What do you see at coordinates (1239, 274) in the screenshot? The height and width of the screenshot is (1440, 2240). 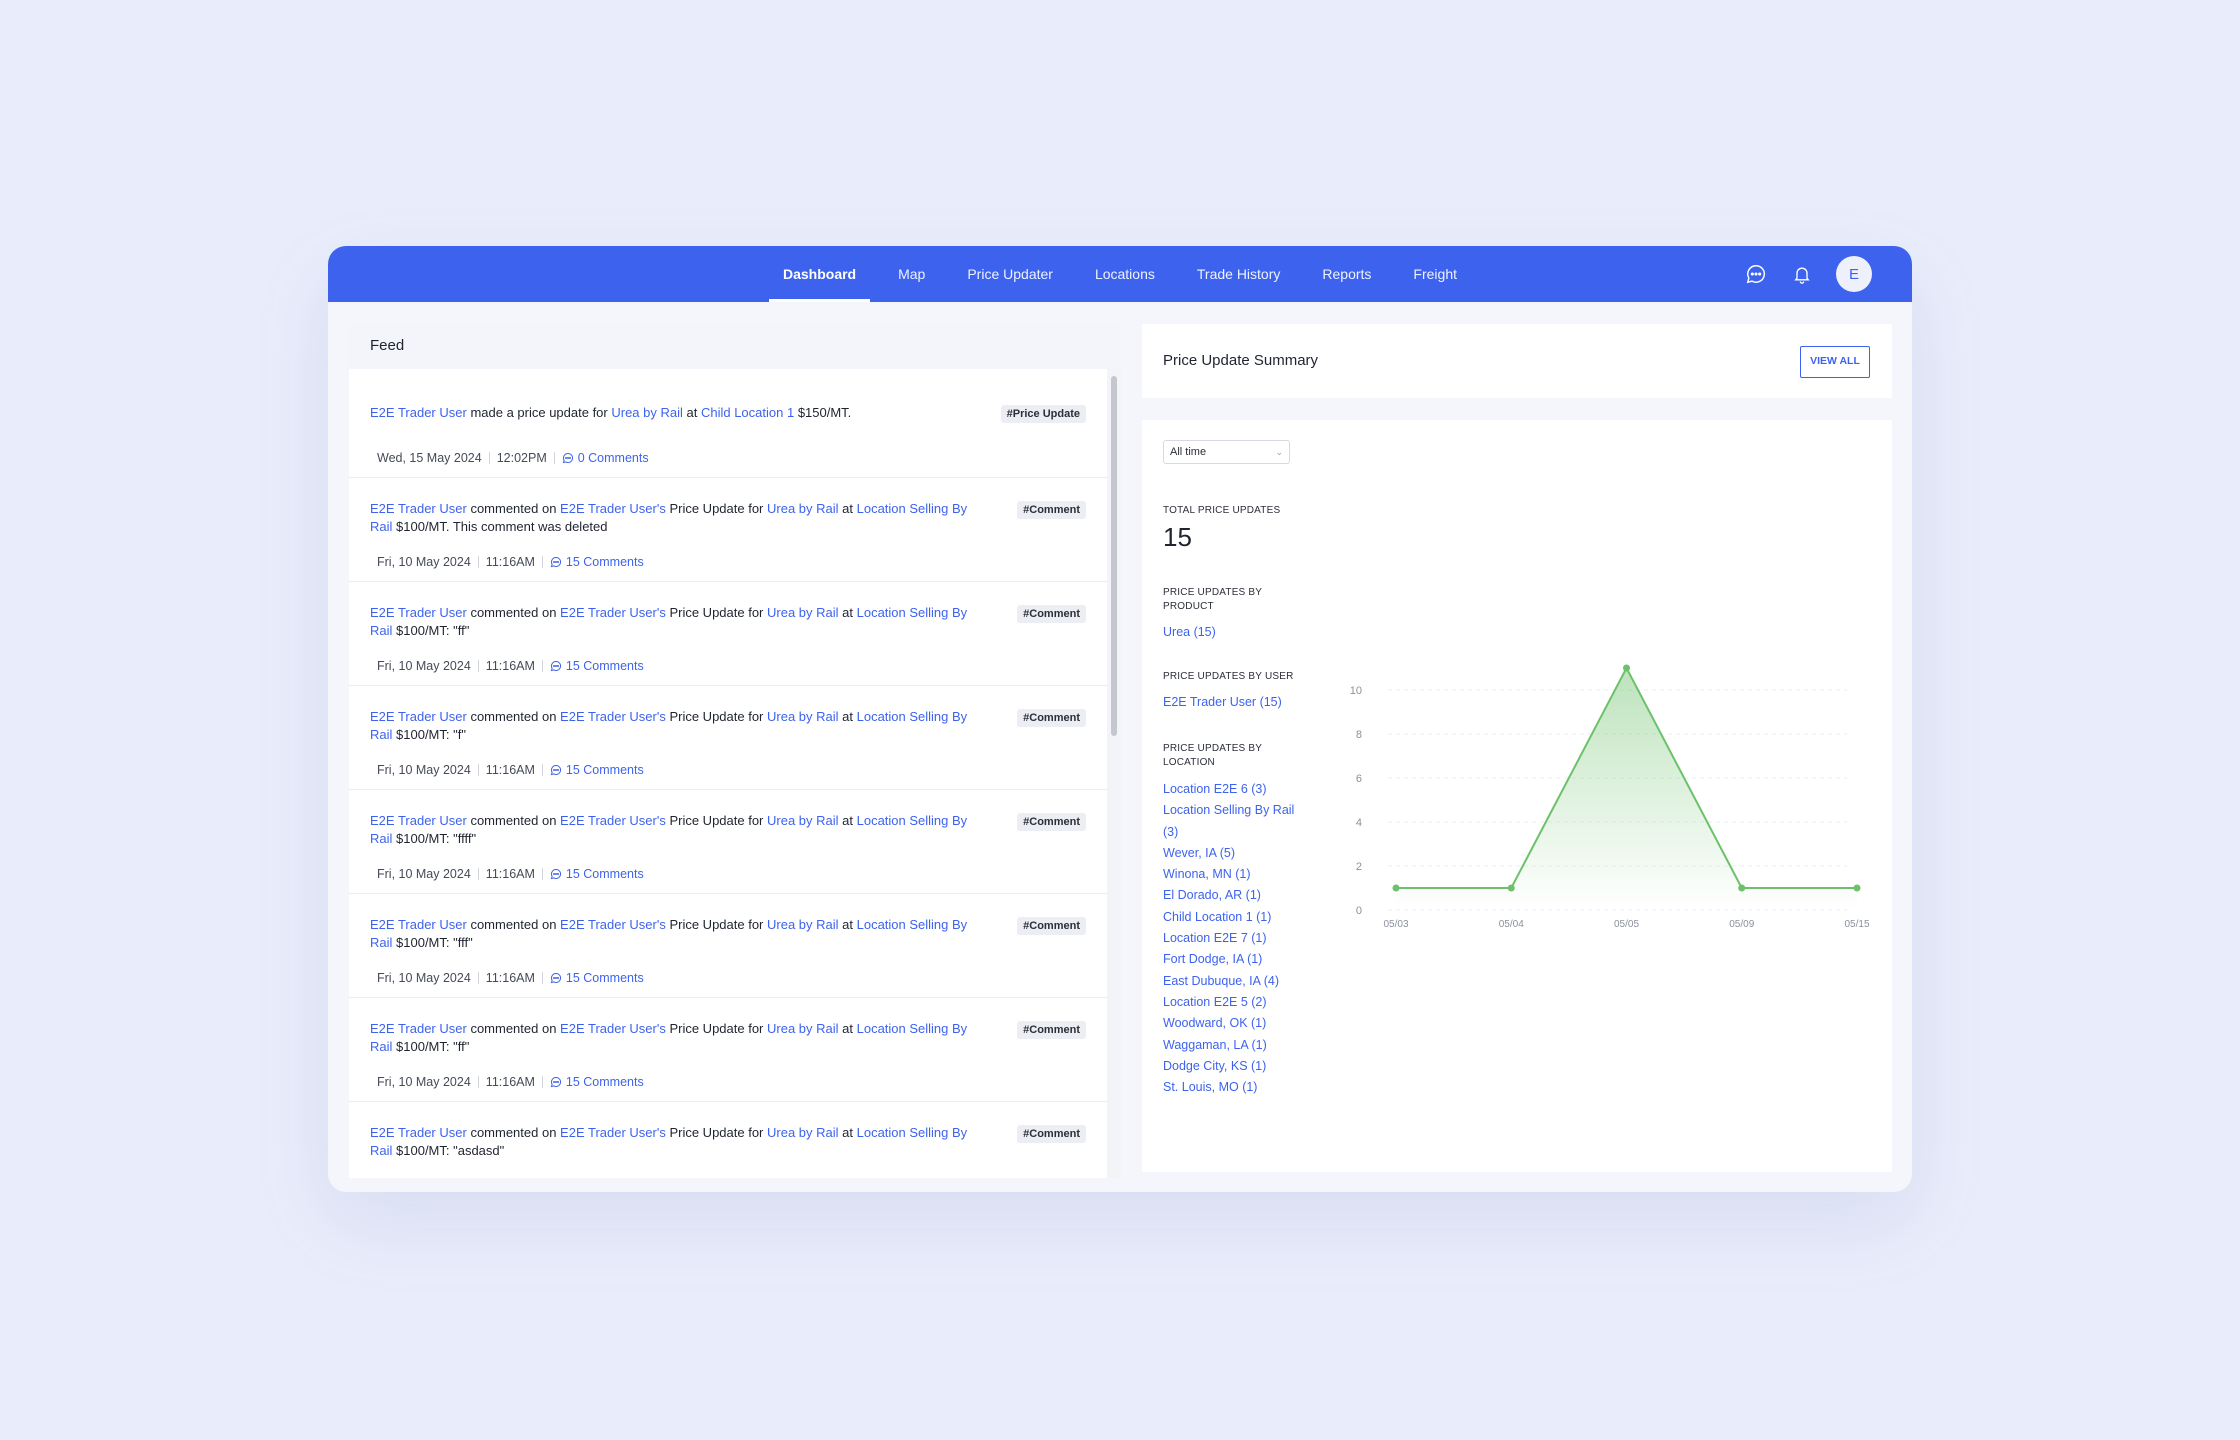 I see `nav-tab-trade-history: Trade History` at bounding box center [1239, 274].